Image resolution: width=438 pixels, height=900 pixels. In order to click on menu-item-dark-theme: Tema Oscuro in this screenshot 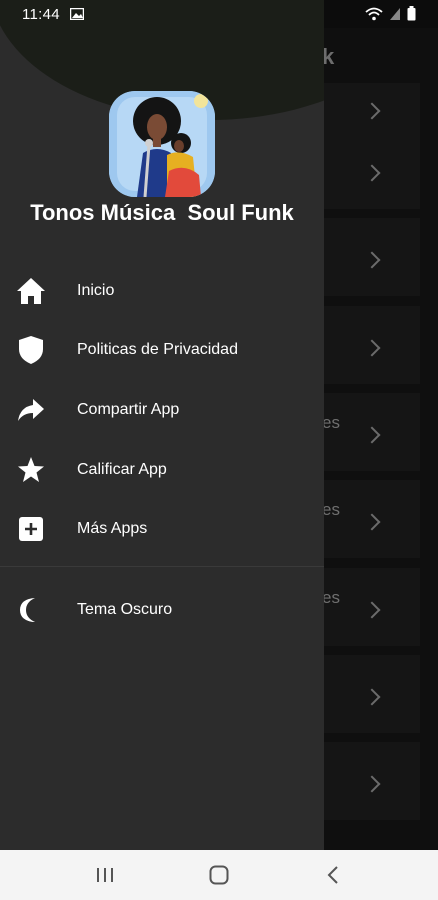, I will do `click(162, 610)`.